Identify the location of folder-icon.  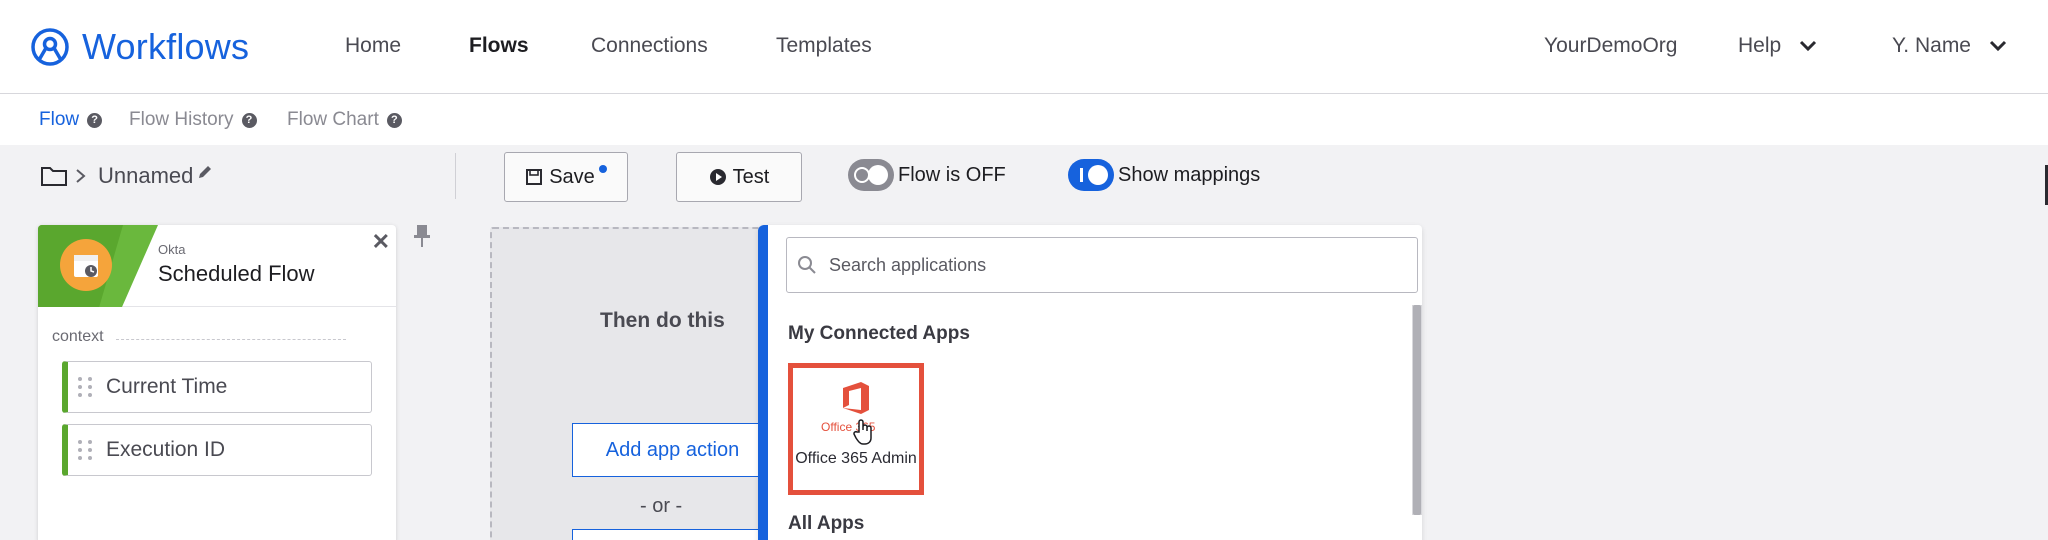
(54, 176).